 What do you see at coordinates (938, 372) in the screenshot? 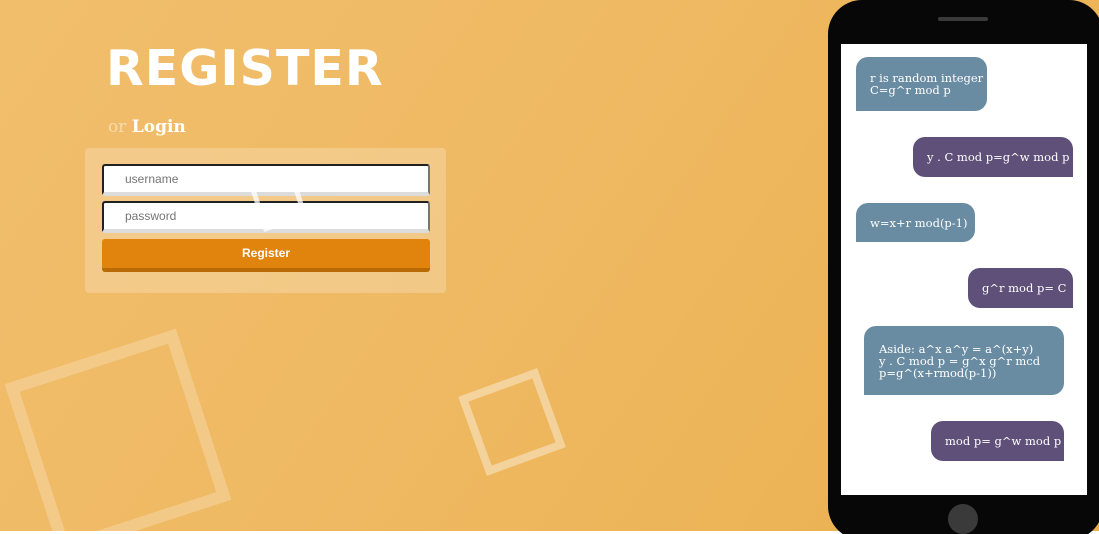
I see `bubble-line: p=g^(x+rmod(p-1))` at bounding box center [938, 372].